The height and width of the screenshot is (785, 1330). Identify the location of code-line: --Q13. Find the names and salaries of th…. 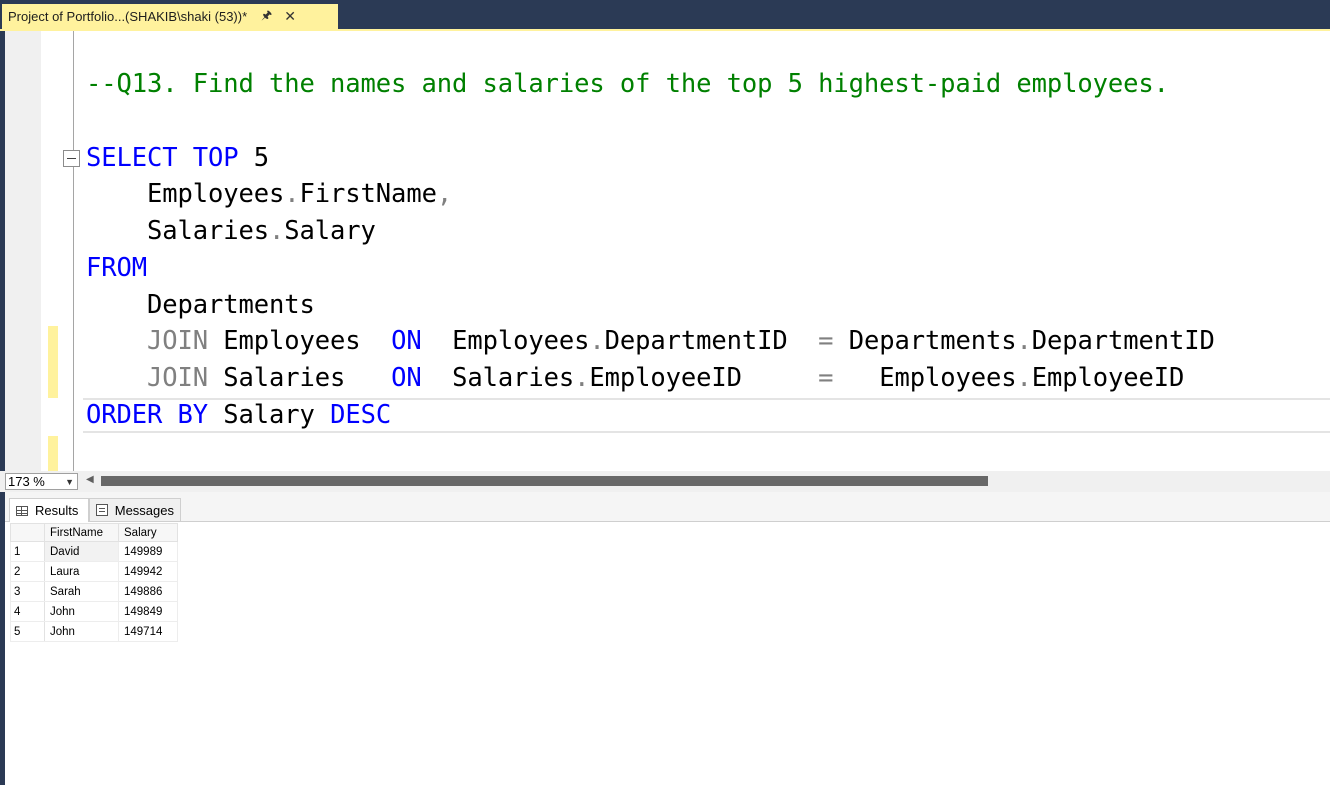
(627, 84).